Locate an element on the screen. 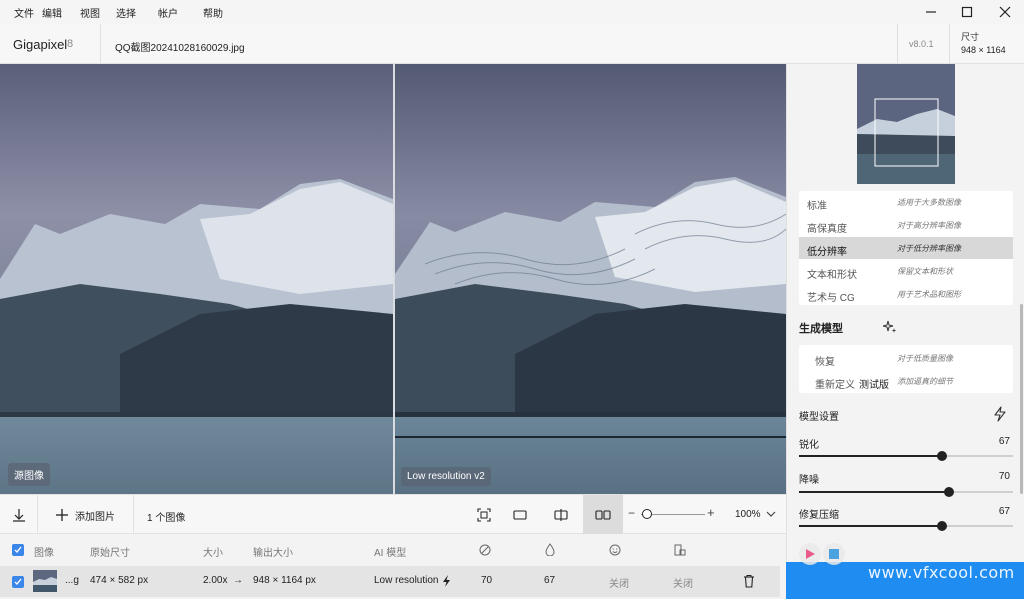 Image resolution: width=1024 pixels, height=599 pixels. slider-value-sharpen: 67 is located at coordinates (1004, 441).